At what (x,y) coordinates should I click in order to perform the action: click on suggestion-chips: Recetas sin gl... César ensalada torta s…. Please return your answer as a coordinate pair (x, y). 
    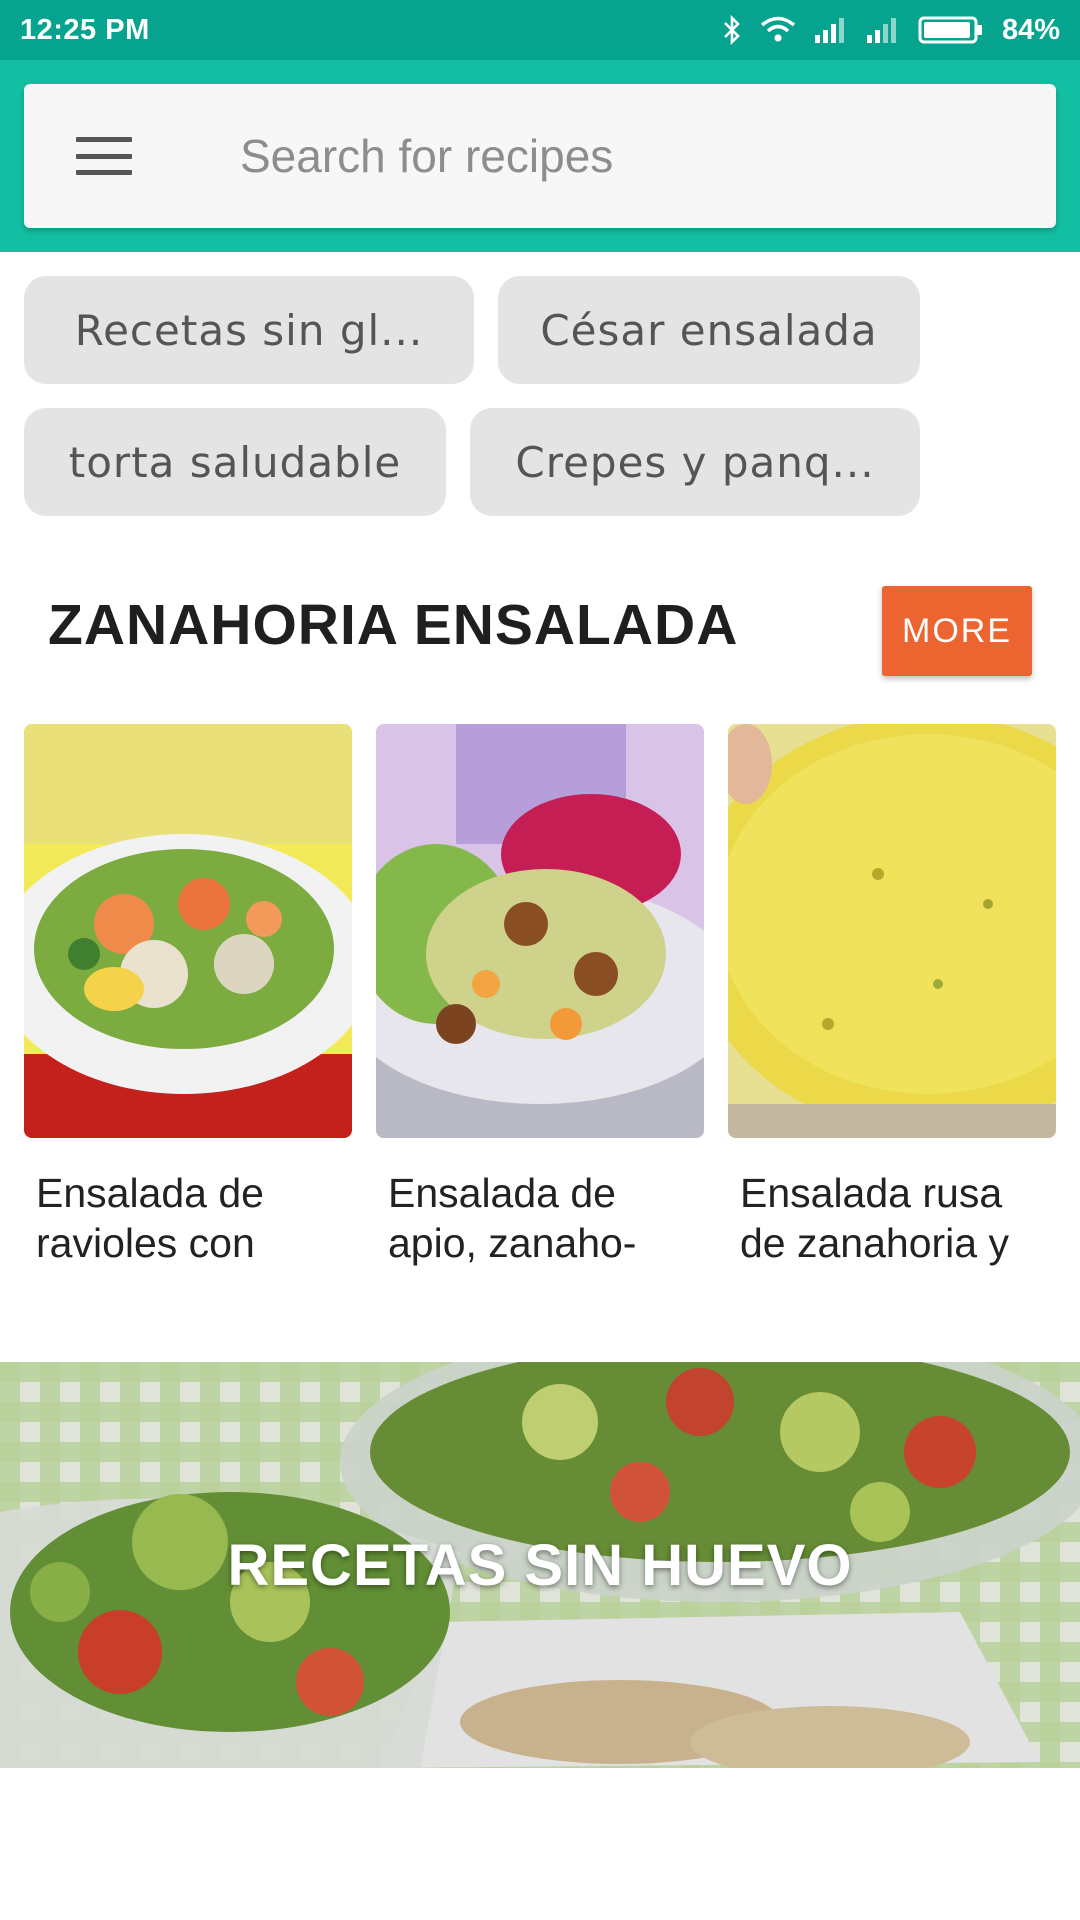
    Looking at the image, I should click on (544, 396).